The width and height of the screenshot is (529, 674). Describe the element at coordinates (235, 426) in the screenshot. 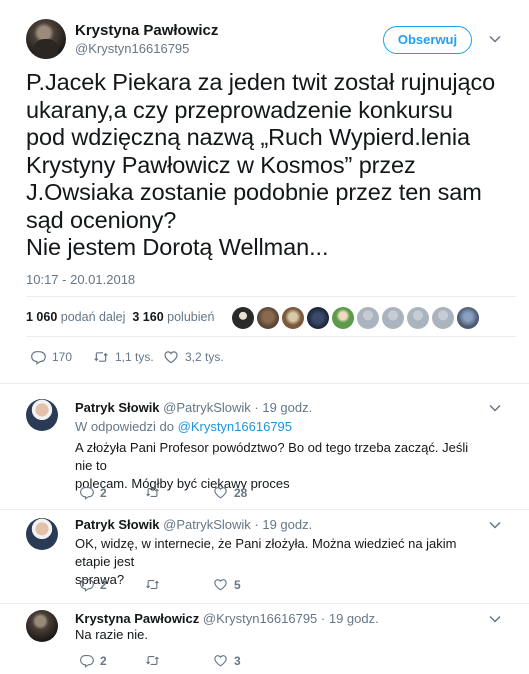

I see `replying-to-link: @Krystyn16616795` at that location.